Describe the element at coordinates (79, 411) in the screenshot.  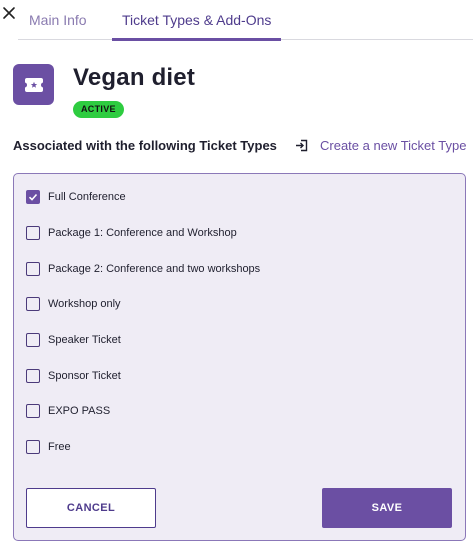
I see `ticket-type-label: EXPO PASS` at that location.